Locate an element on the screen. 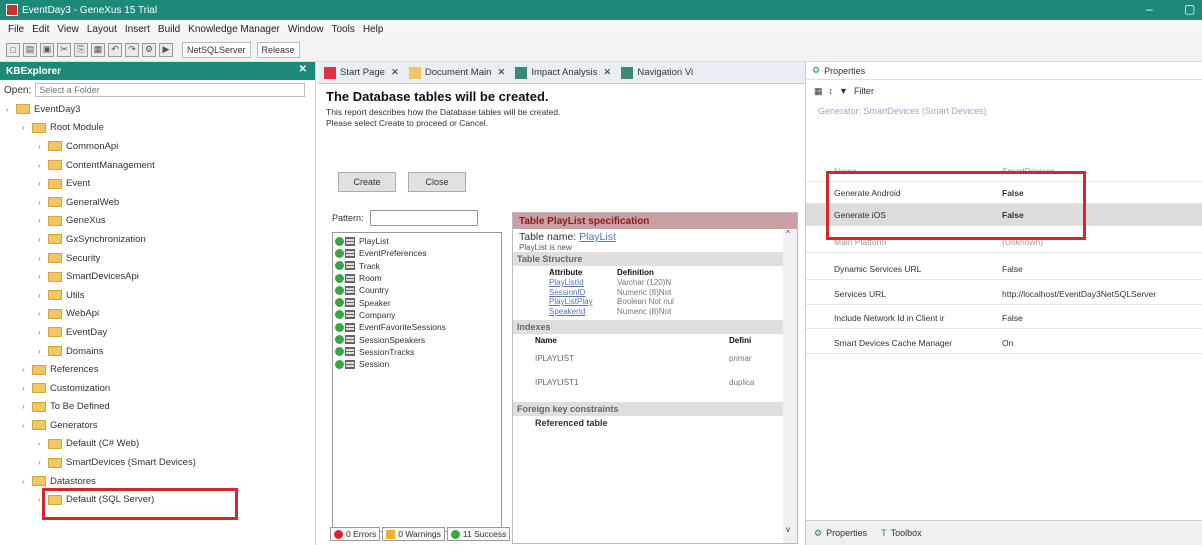 The width and height of the screenshot is (1202, 545). menu-tools: Tools is located at coordinates (342, 29).